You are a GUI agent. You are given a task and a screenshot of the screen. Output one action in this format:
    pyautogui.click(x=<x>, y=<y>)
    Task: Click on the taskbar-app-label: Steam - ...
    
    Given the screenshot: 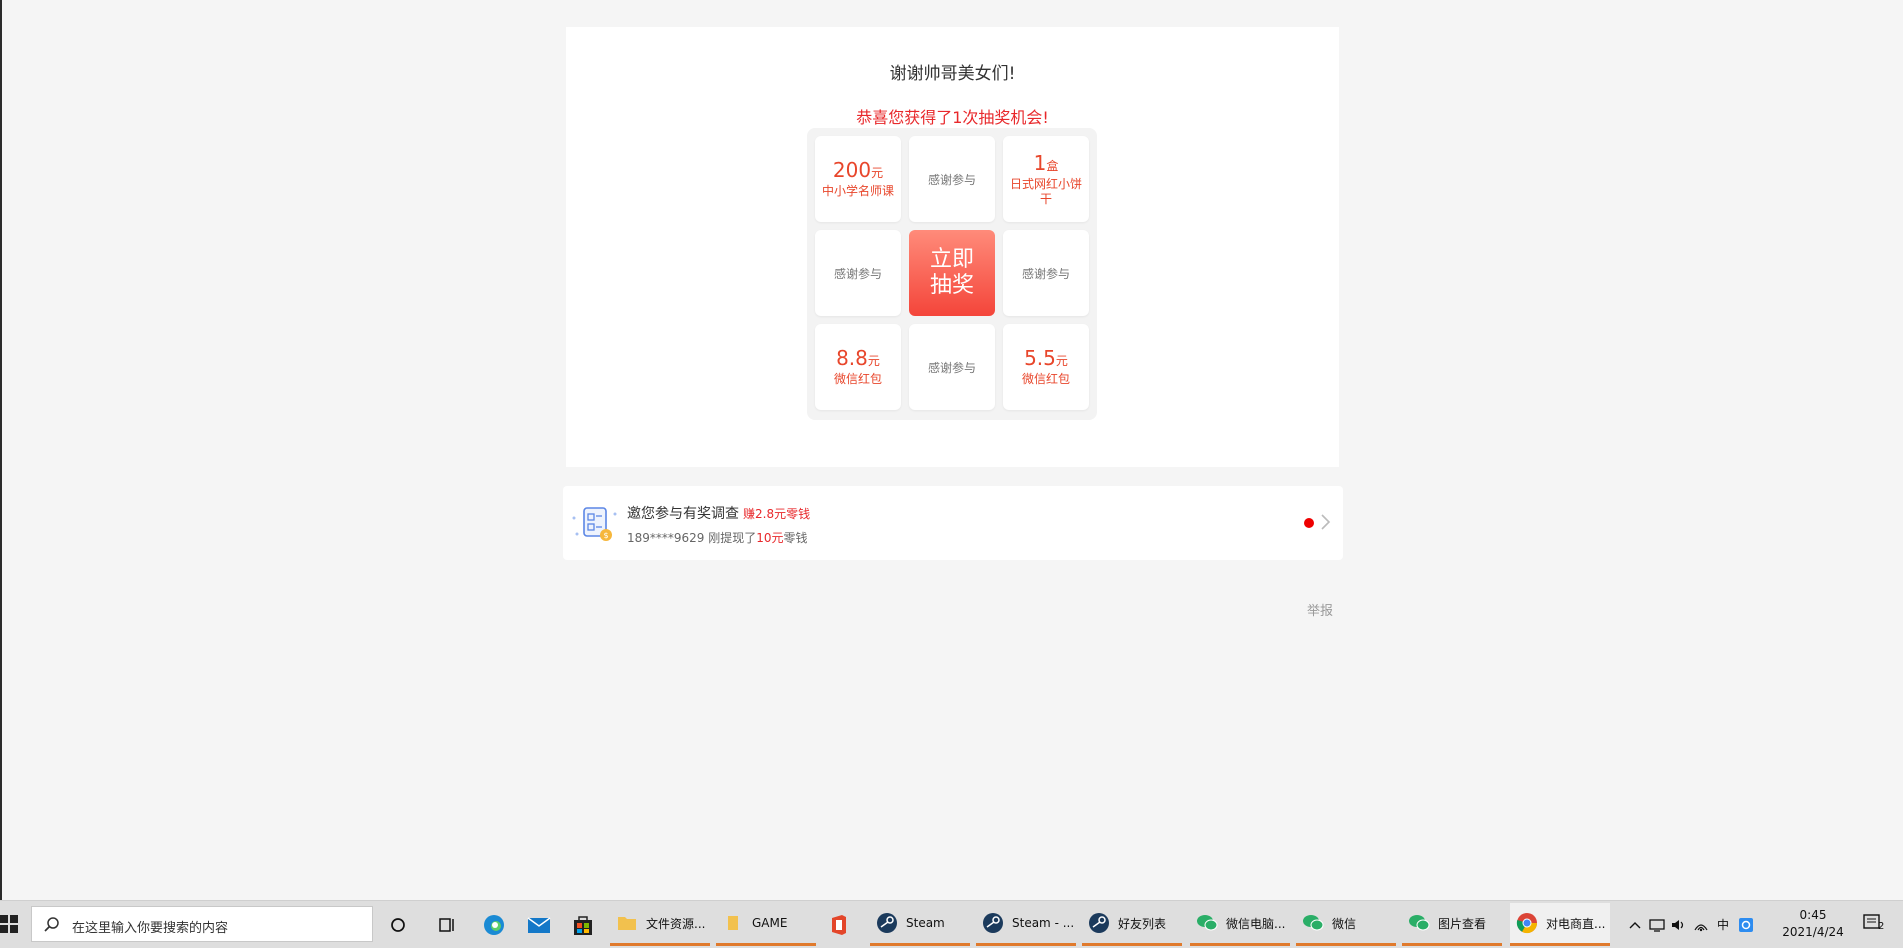 What is the action you would take?
    pyautogui.click(x=1043, y=923)
    